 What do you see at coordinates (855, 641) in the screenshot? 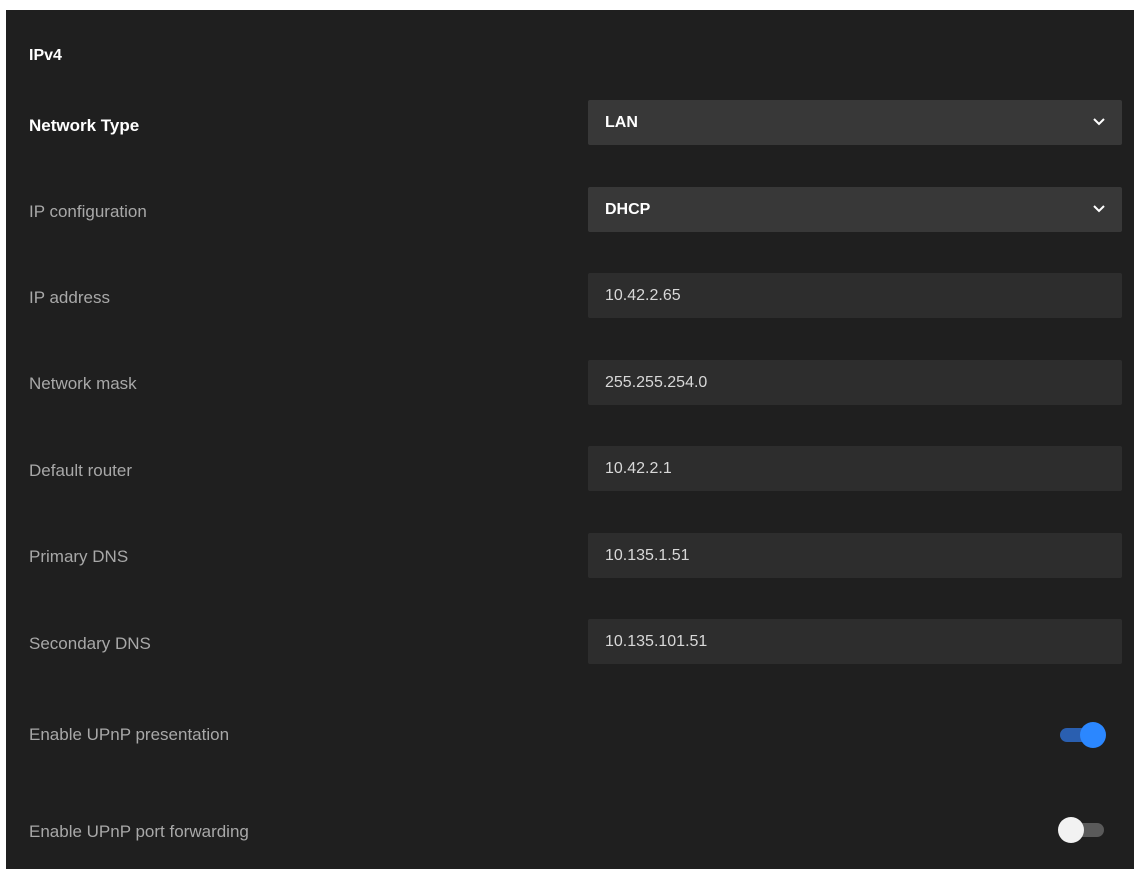
I see `secondary-dns-field: 10.135.101.51` at bounding box center [855, 641].